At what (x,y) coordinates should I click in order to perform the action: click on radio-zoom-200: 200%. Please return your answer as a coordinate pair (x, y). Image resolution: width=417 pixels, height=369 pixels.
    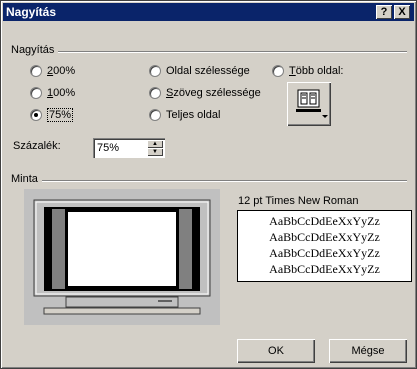
    Looking at the image, I should click on (52, 71).